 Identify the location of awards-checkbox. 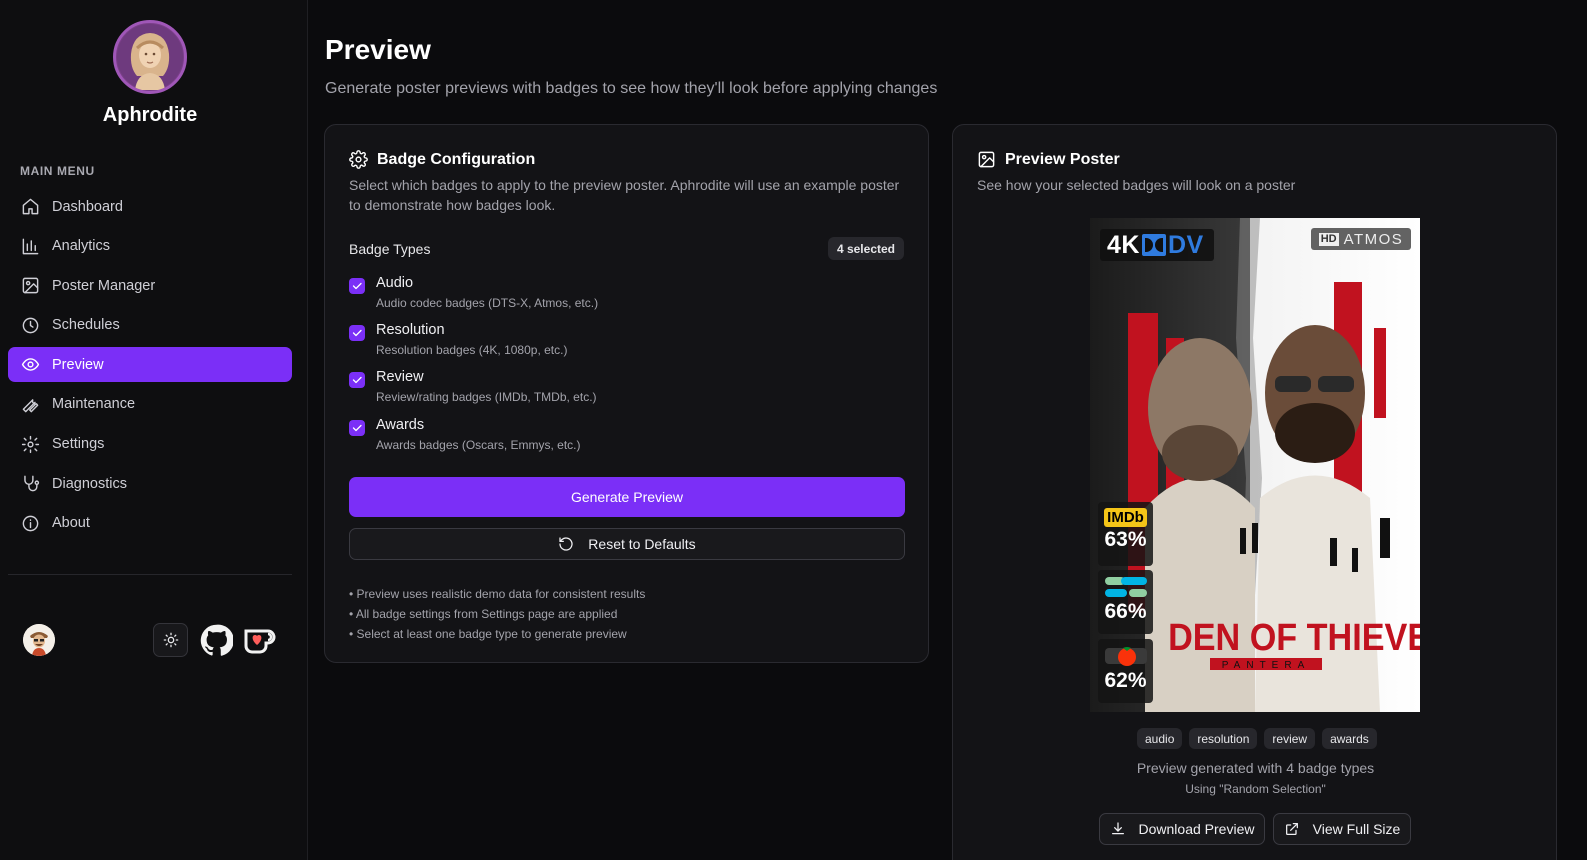
(357, 428).